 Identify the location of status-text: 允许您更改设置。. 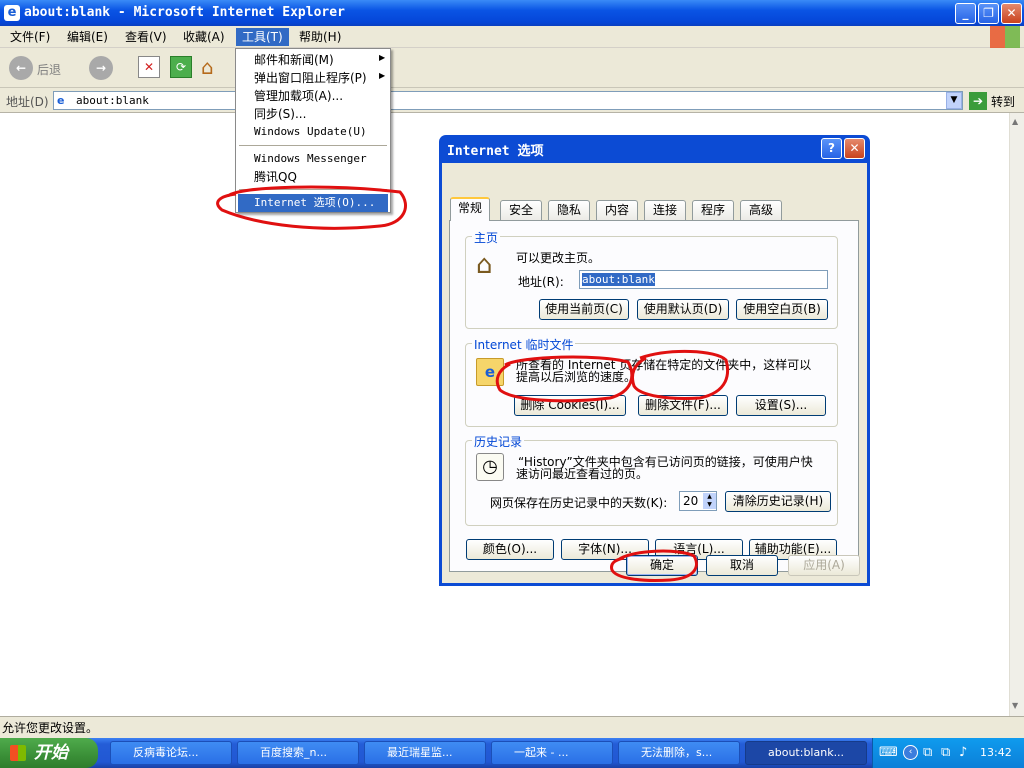
(50, 728).